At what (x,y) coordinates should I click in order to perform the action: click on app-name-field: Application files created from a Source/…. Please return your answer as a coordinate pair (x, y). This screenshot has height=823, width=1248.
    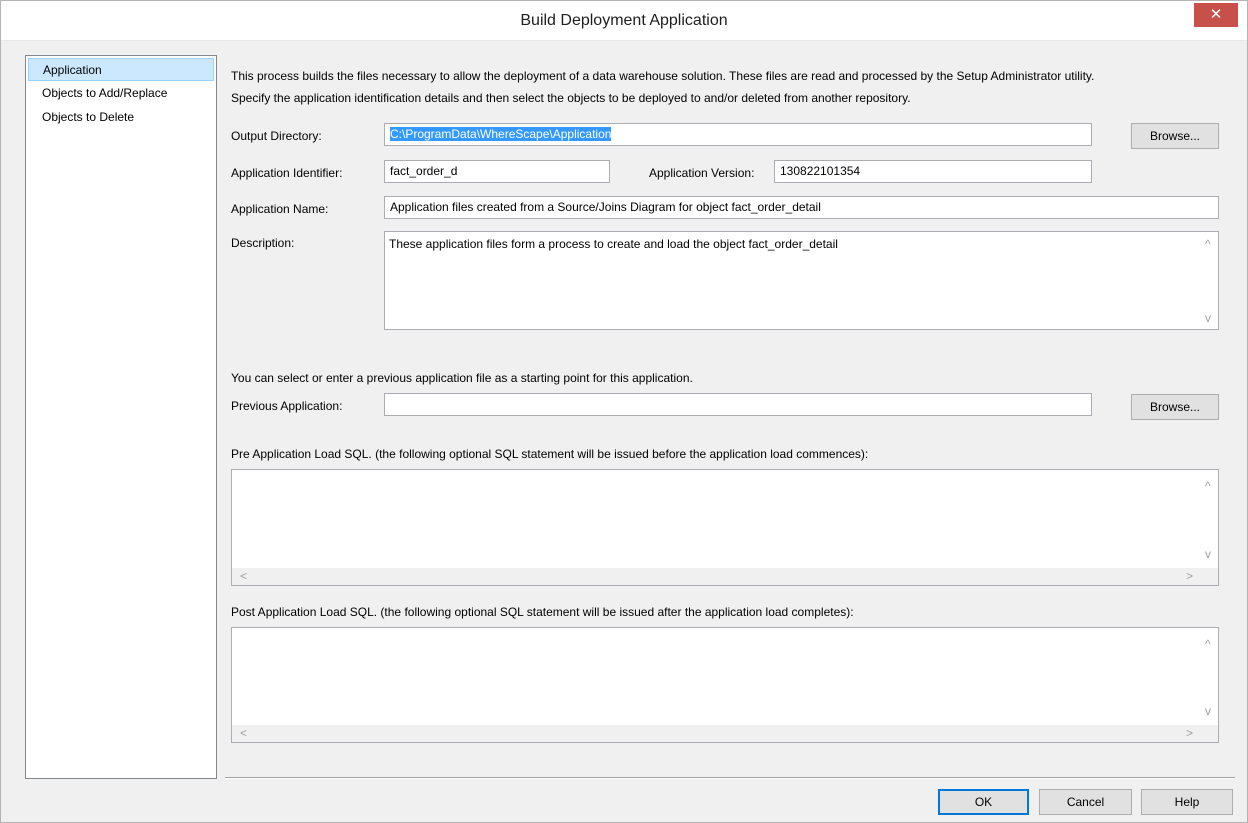
    Looking at the image, I should click on (801, 207).